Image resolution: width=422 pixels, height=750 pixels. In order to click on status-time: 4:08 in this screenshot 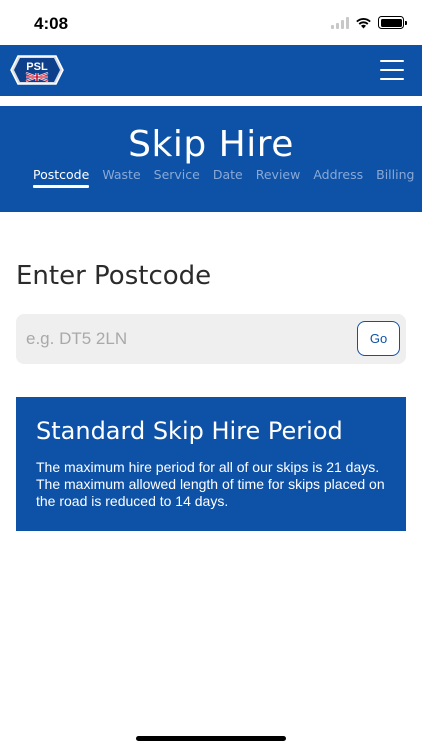, I will do `click(51, 23)`.